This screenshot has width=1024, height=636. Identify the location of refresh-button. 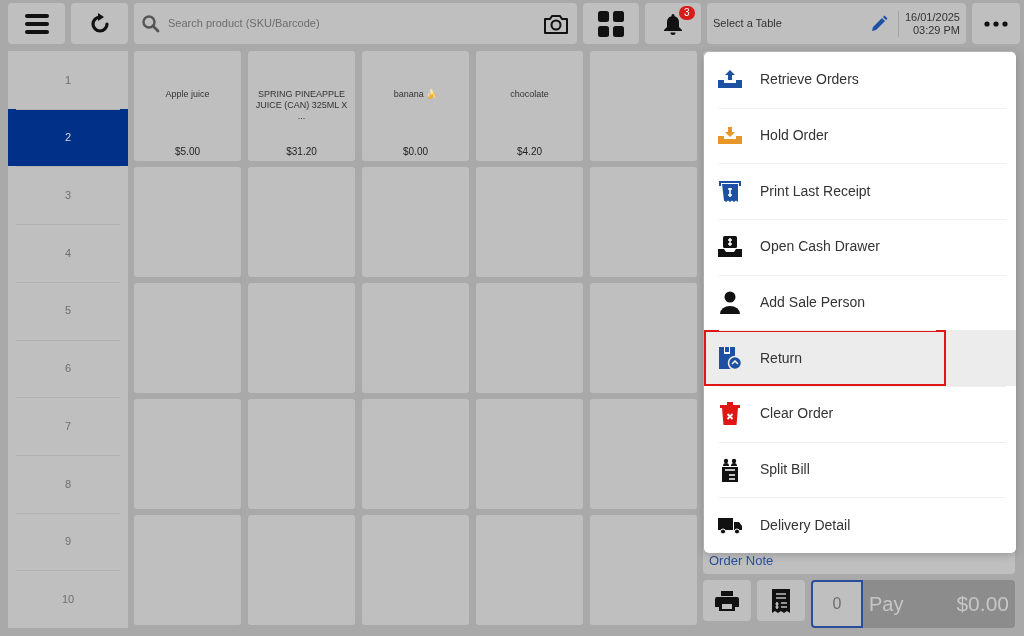
(99, 23).